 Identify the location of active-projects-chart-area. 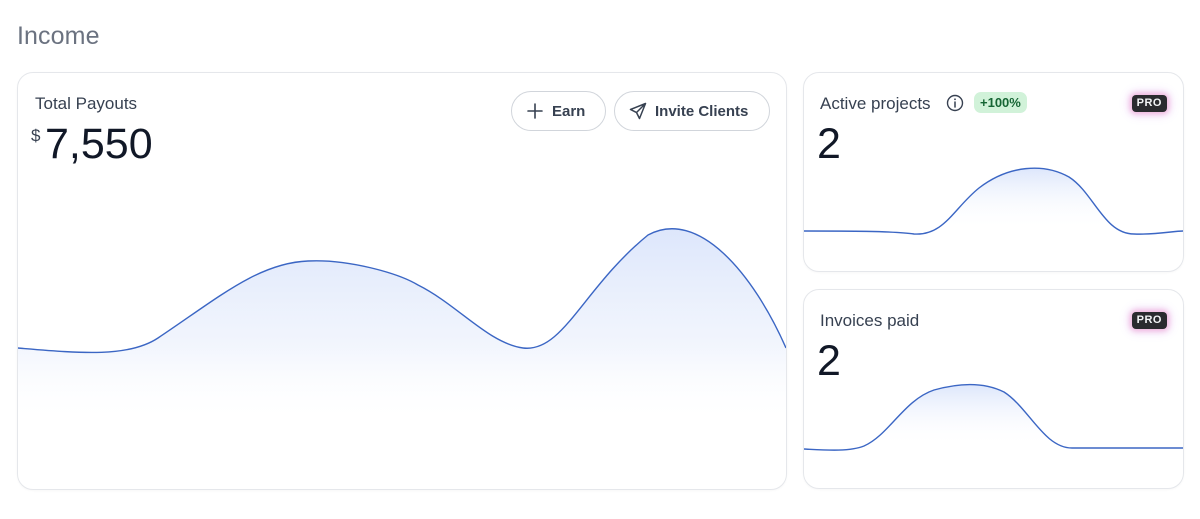
(993, 219).